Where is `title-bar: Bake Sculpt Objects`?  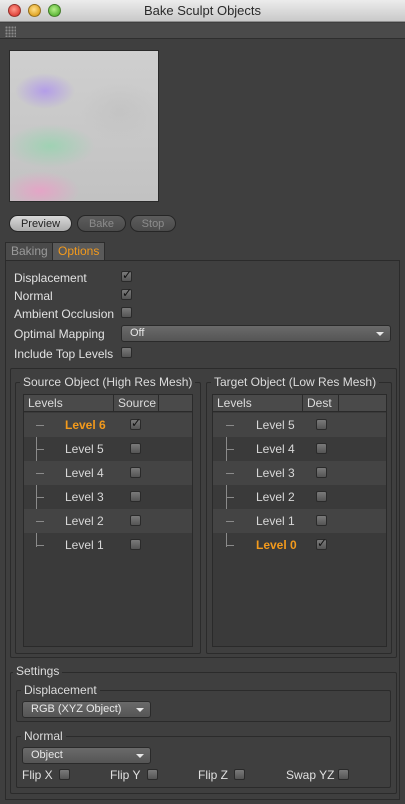 title-bar: Bake Sculpt Objects is located at coordinates (202, 11).